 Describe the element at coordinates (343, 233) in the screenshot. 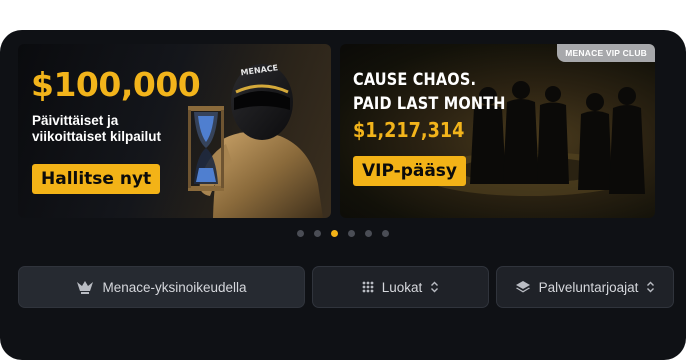

I see `carousel-pagination` at that location.